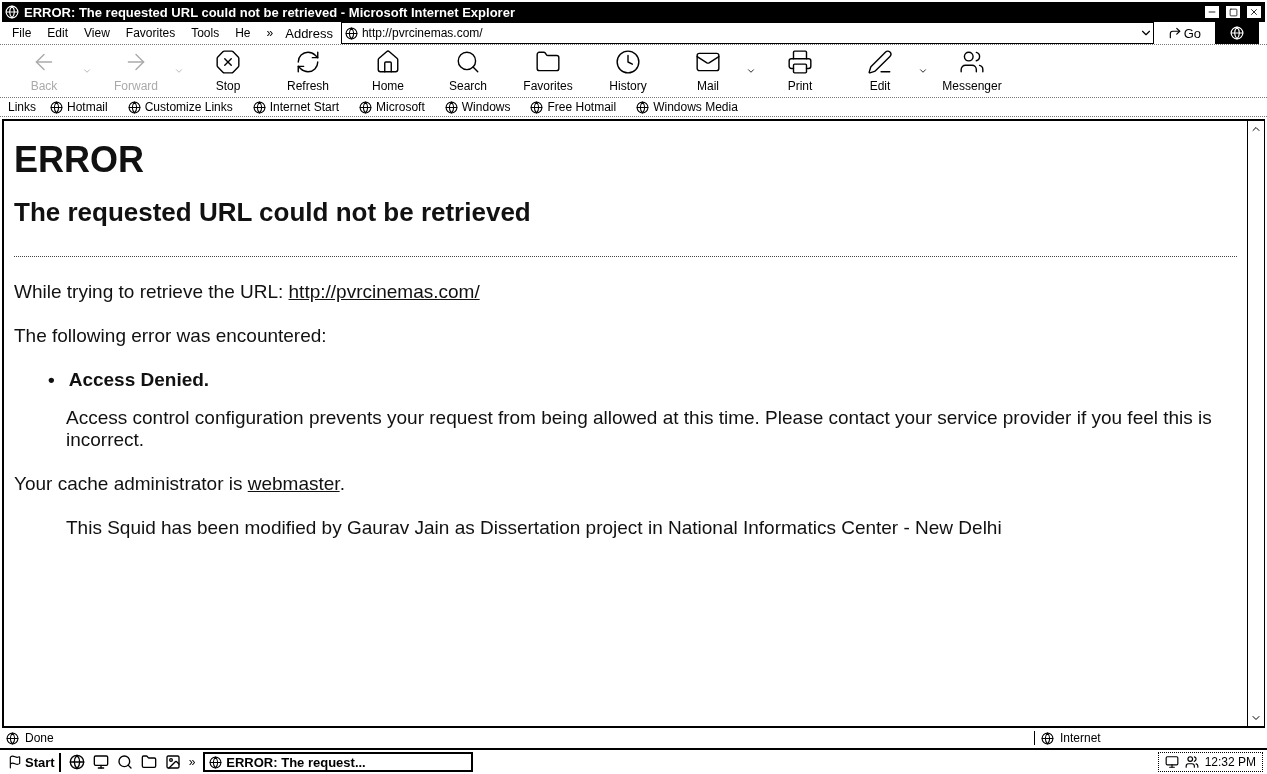  What do you see at coordinates (22, 107) in the screenshot?
I see `links-label: Links` at bounding box center [22, 107].